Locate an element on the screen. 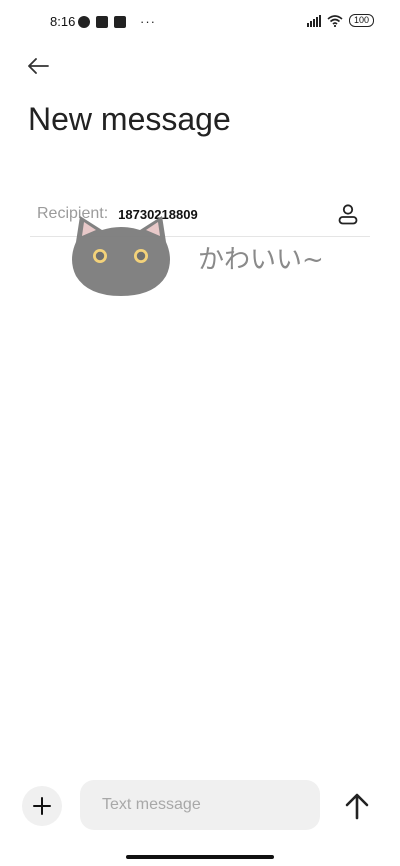  sticker-text: かわいい~ is located at coordinates (261, 260).